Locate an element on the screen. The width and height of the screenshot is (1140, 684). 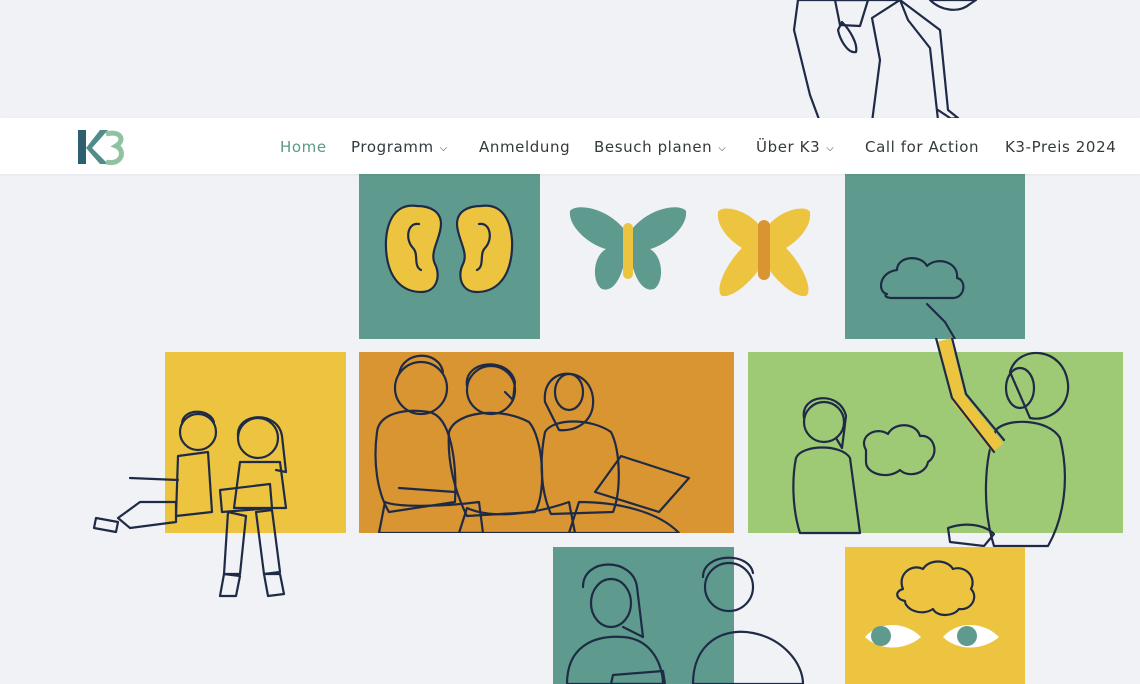
nav-programm-label: Programm is located at coordinates (392, 147).